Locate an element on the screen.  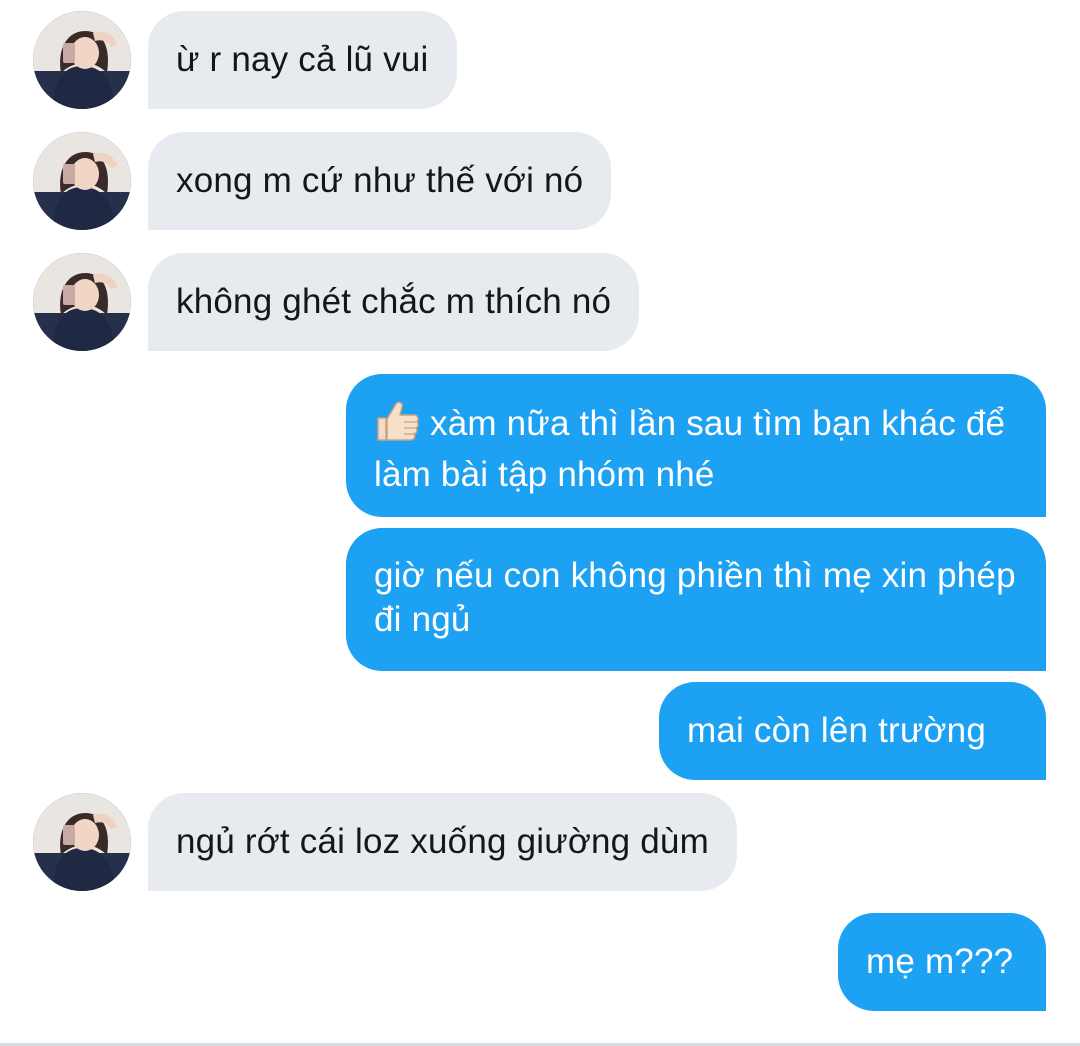
message-text: mẹ m??? is located at coordinates (940, 961).